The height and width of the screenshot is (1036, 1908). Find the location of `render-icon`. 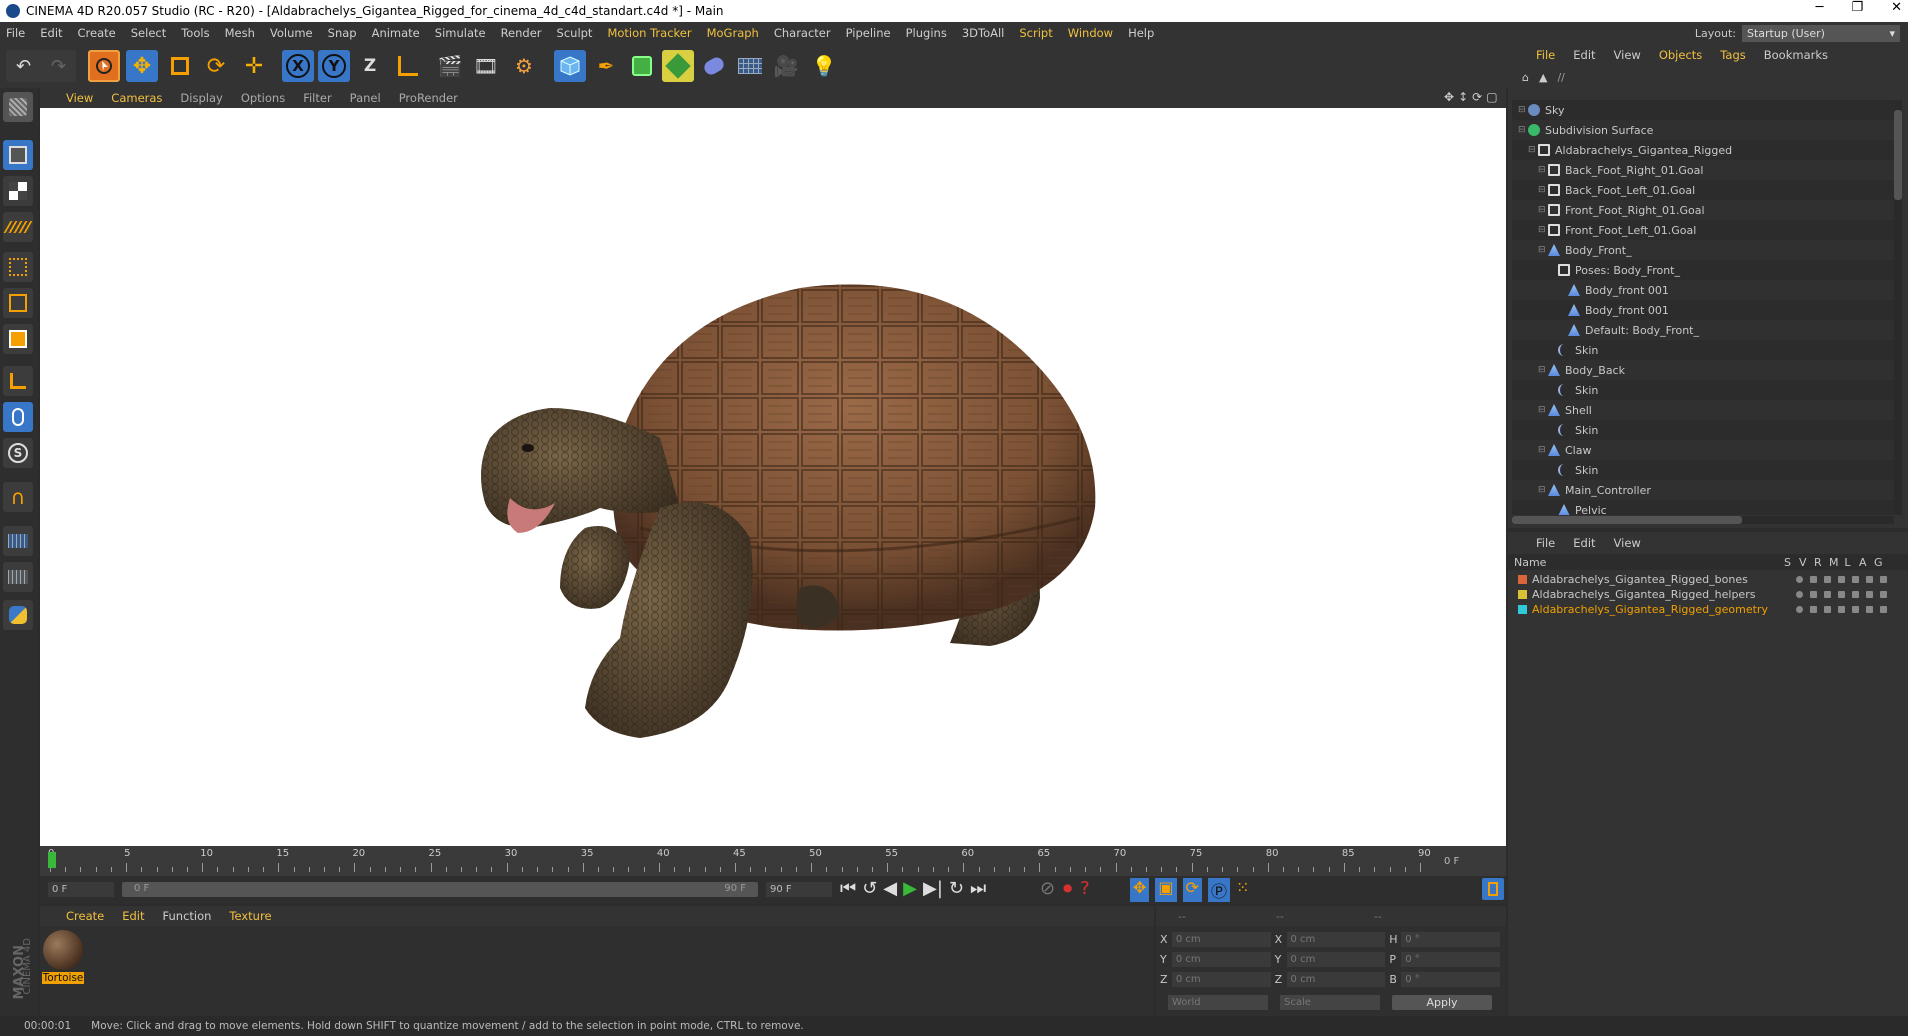

render-icon is located at coordinates (1827, 594).